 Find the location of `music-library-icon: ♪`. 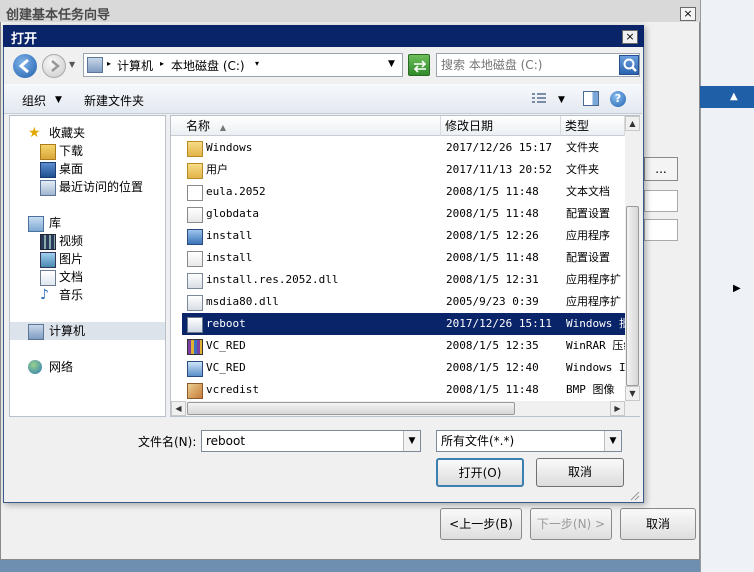

music-library-icon: ♪ is located at coordinates (44, 295).